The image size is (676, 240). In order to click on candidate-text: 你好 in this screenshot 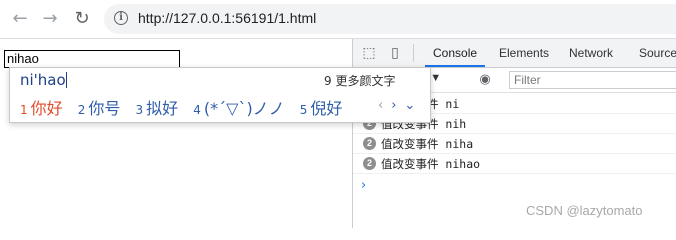, I will do `click(46, 108)`.